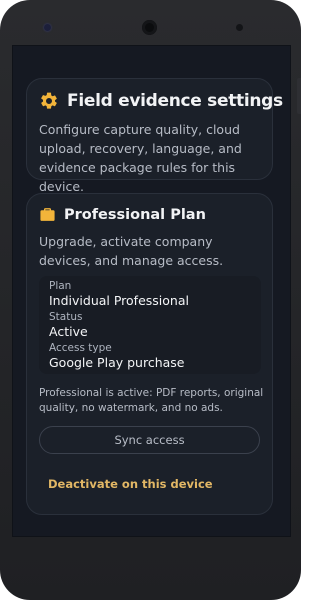  I want to click on gear-icon, so click(49, 100).